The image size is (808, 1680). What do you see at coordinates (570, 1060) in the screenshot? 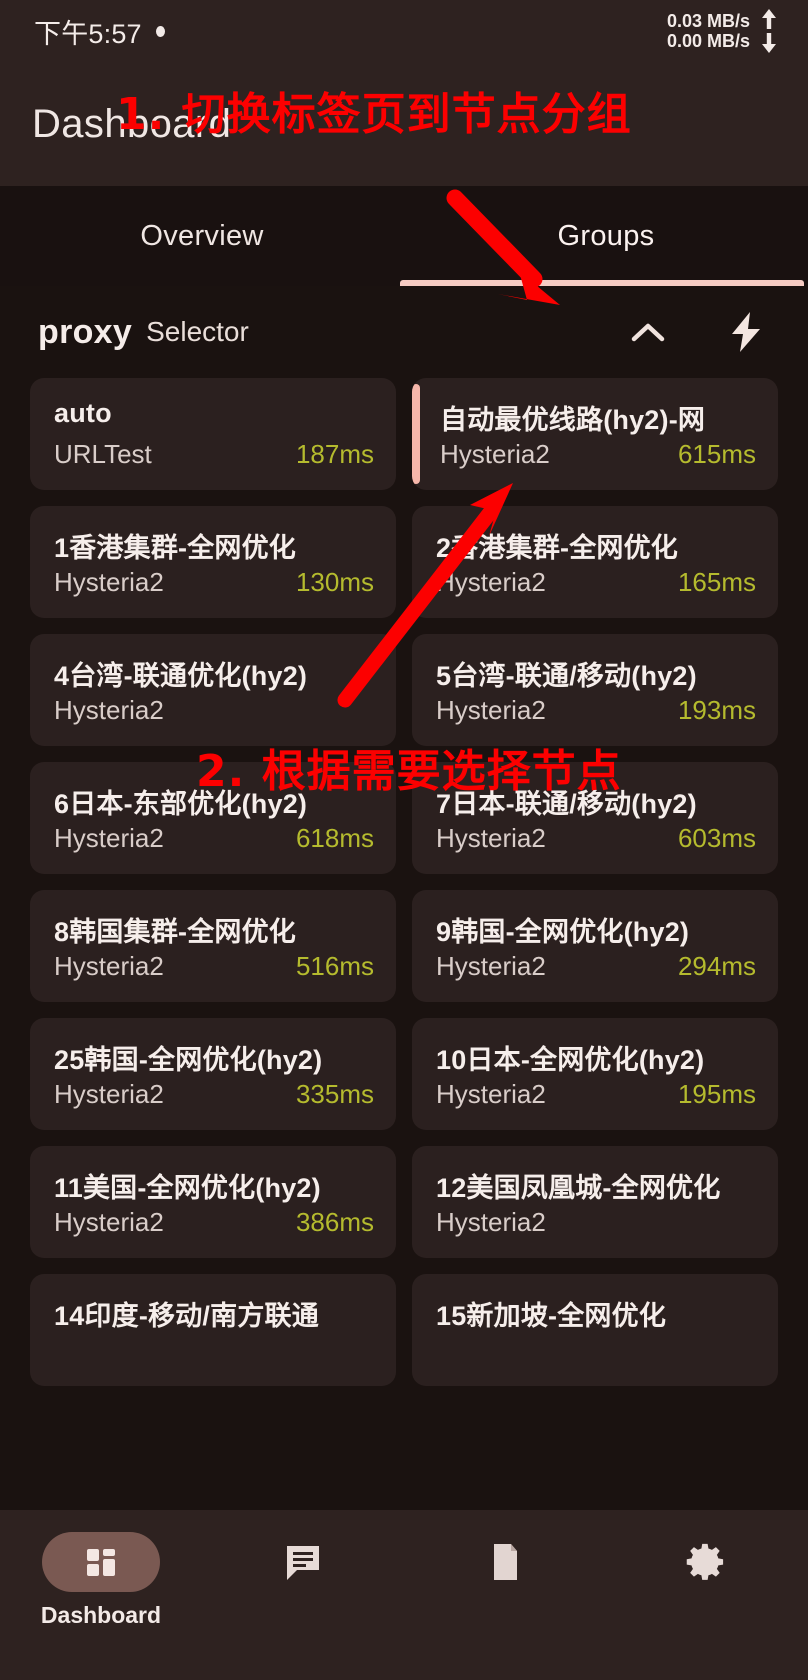
I see `node-title: 10日本-全网优化(hy2)` at bounding box center [570, 1060].